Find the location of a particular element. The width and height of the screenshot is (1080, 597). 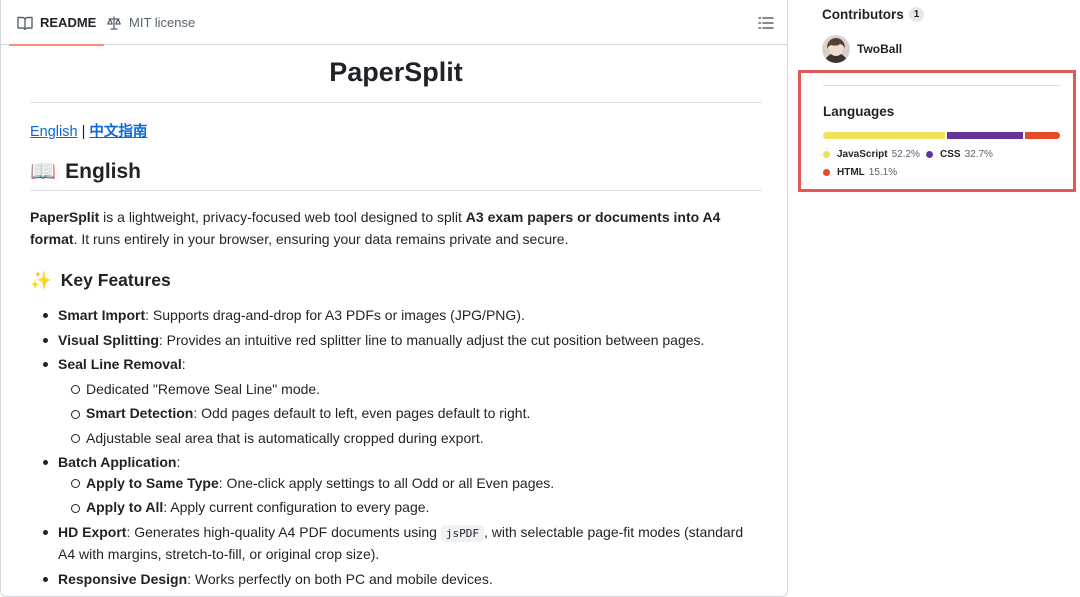

feature-label: Apply to All is located at coordinates (125, 507).